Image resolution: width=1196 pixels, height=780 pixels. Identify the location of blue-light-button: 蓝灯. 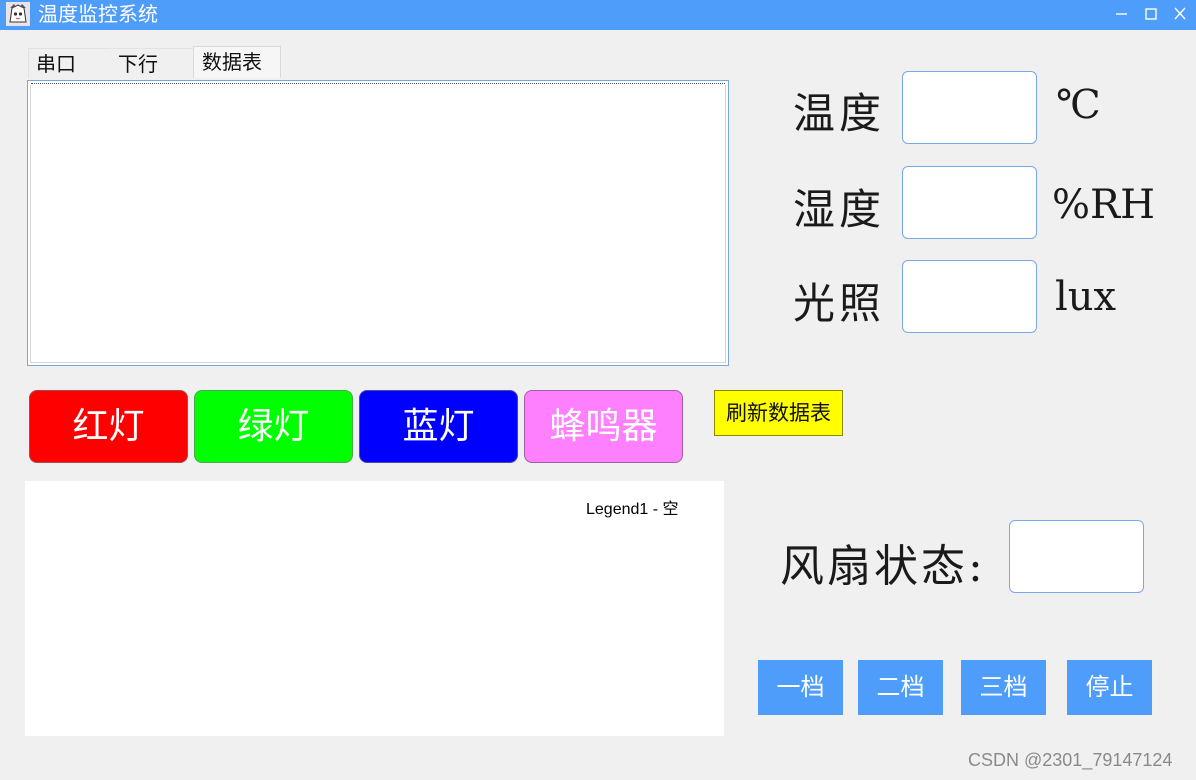
(438, 426).